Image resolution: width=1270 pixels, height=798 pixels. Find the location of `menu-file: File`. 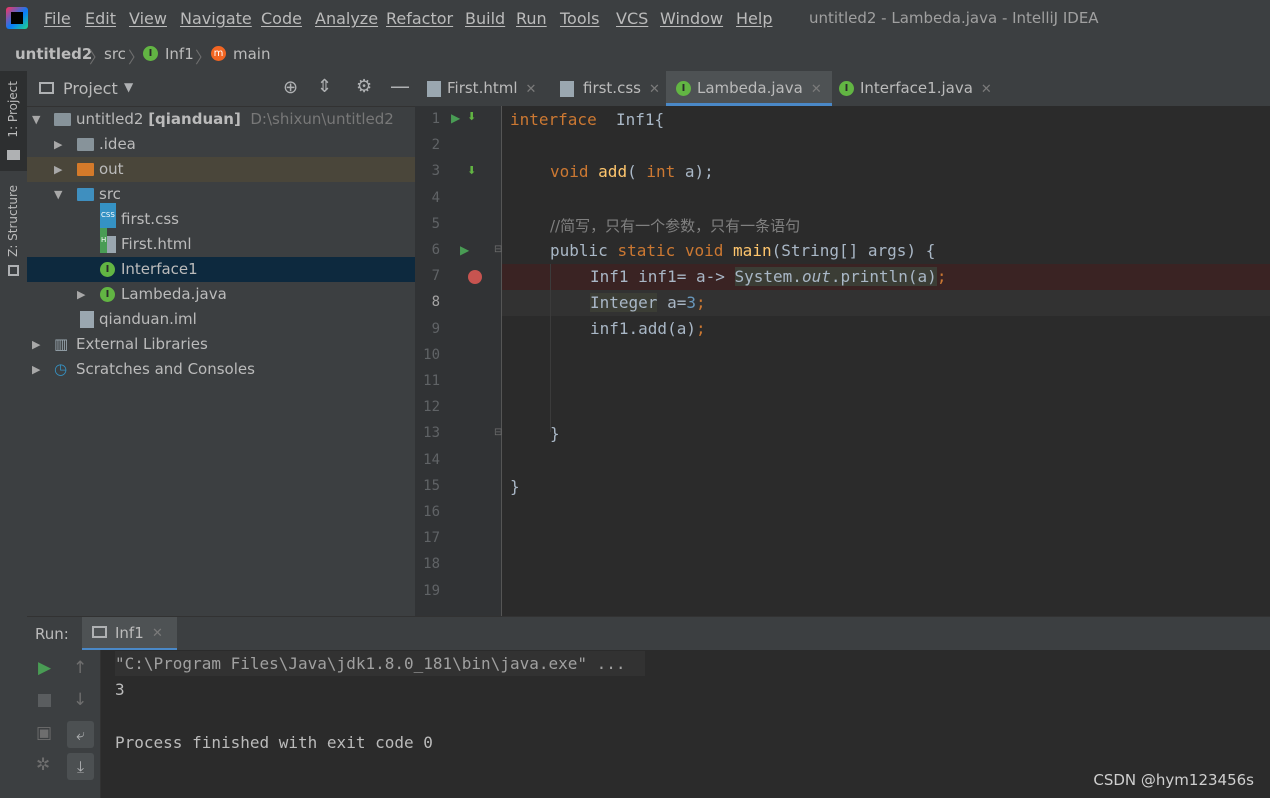

menu-file: File is located at coordinates (57, 18).